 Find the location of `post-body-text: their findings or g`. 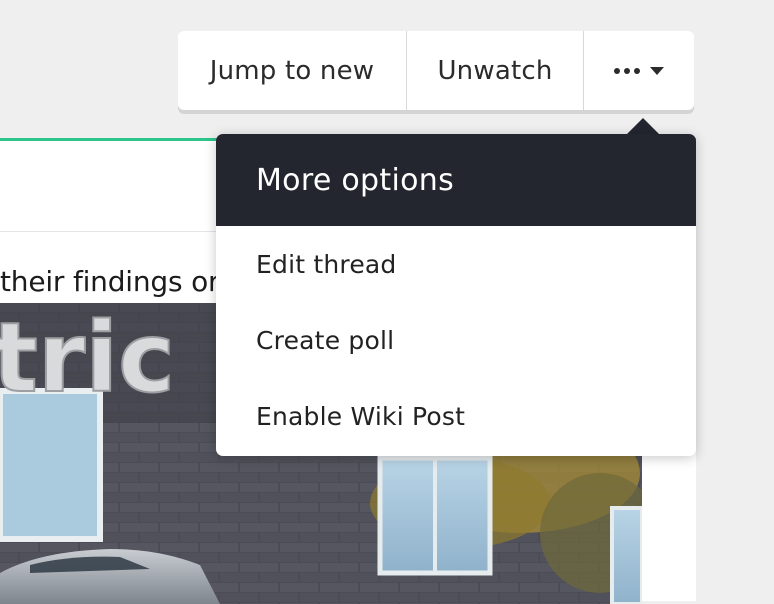

post-body-text: their findings or g is located at coordinates (123, 281).